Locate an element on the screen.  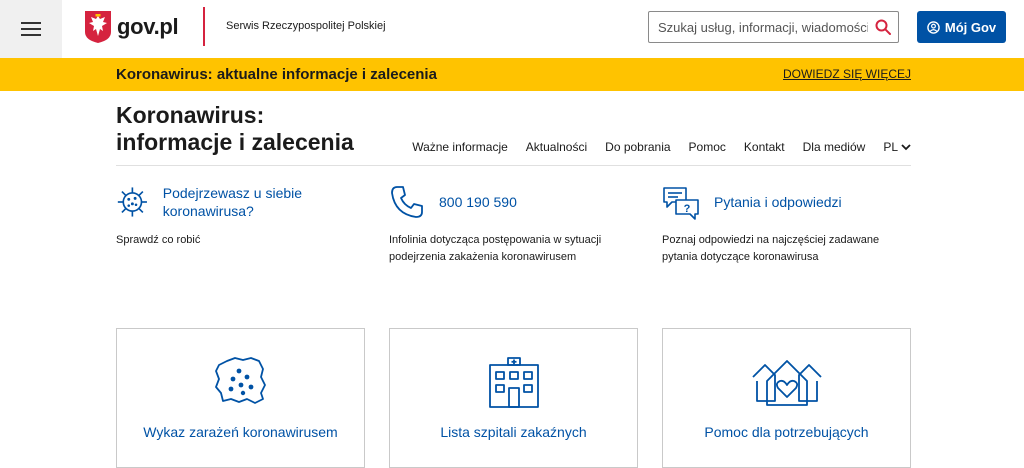
nav-item-dla-mediow: Dla mediów is located at coordinates (834, 147).